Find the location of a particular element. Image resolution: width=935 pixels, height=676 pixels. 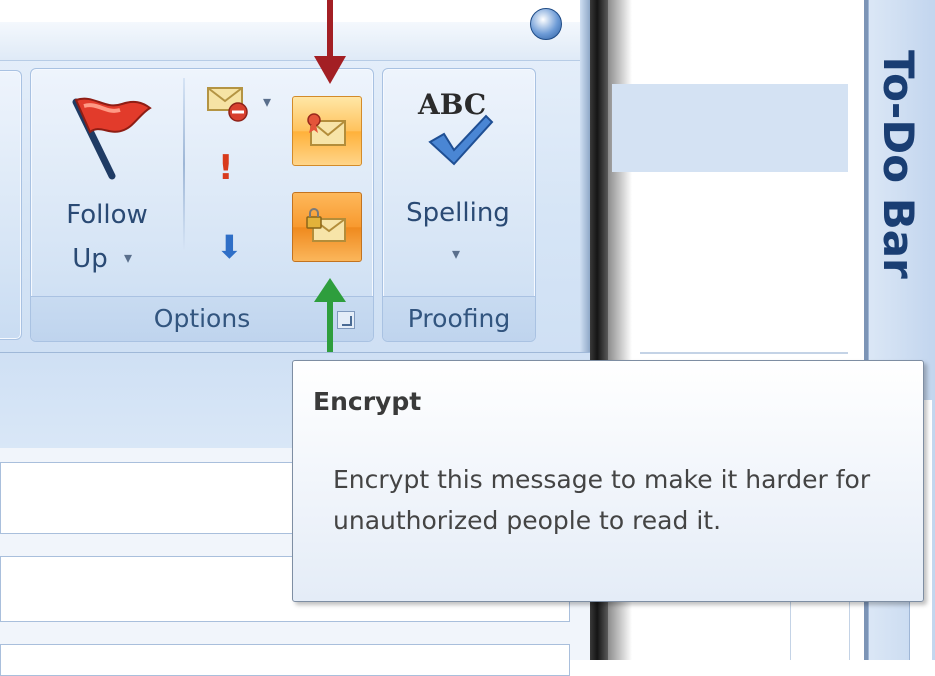

signed-envelope-icon is located at coordinates (326, 129).